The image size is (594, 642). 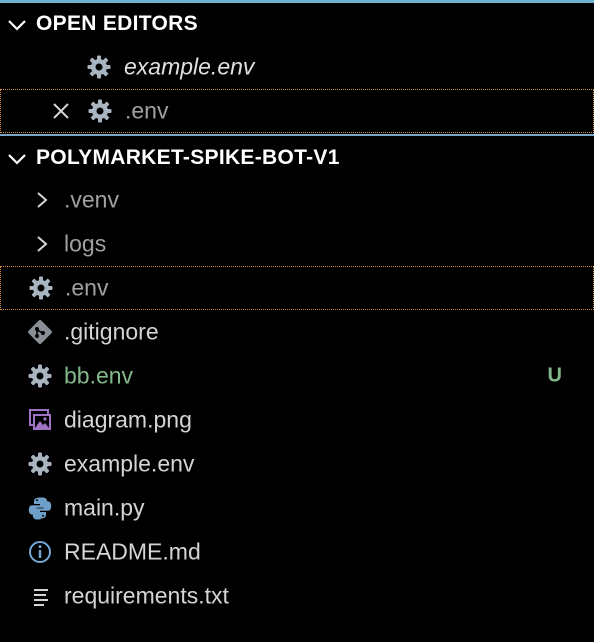 I want to click on open-editors-title: OPEN EDITORS, so click(x=117, y=23).